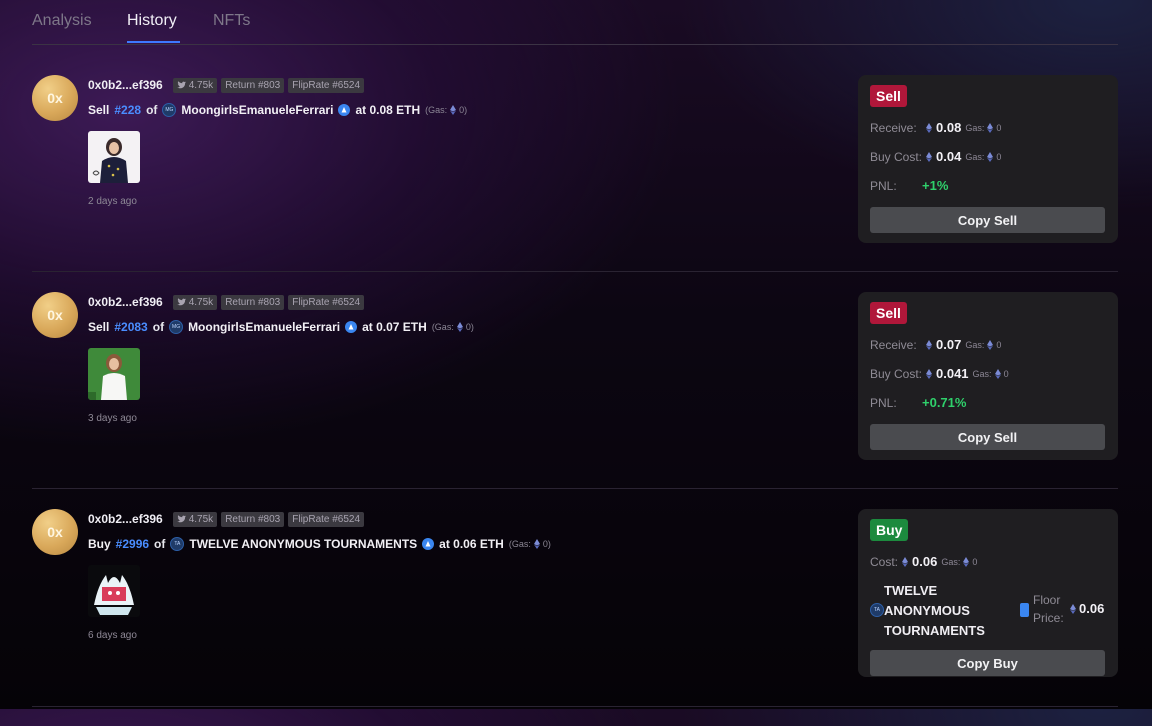 The height and width of the screenshot is (726, 1152). I want to click on gas-info: Gas: 0, so click(991, 373).